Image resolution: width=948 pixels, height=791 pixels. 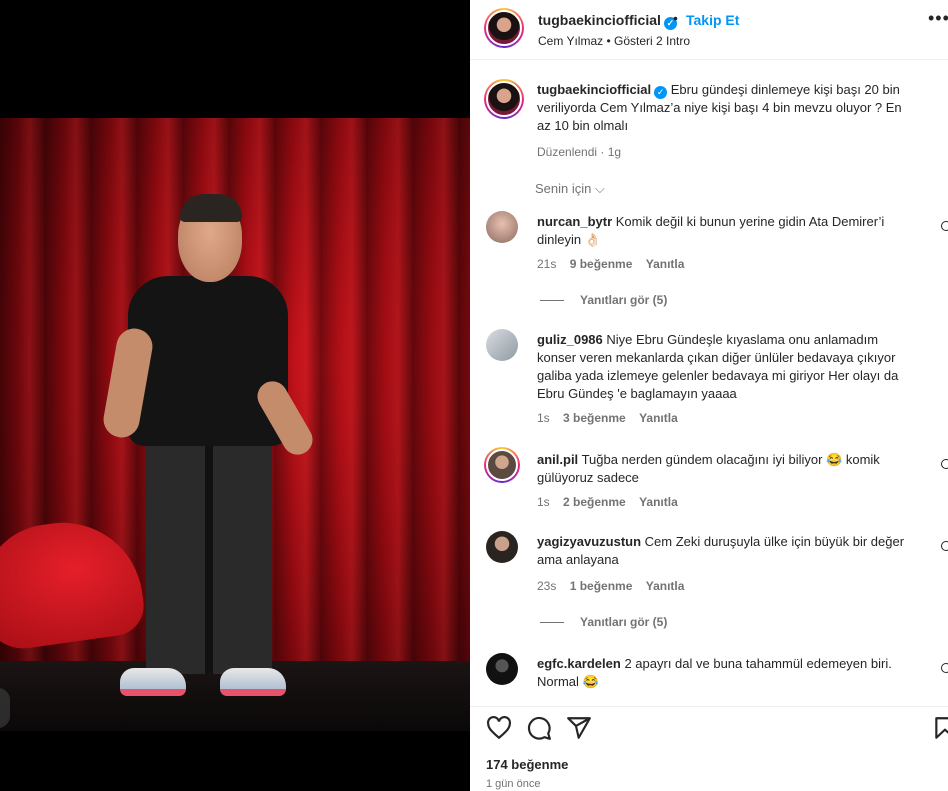 I want to click on comment-meta: 23s 1 beğenme Yanıtla, so click(x=610, y=586).